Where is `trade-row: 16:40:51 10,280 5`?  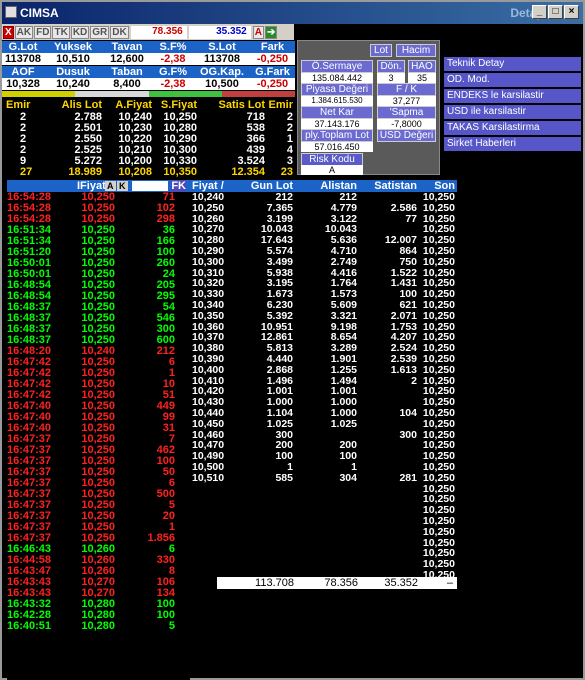
trade-row: 16:40:51 10,280 5 is located at coordinates (98, 626).